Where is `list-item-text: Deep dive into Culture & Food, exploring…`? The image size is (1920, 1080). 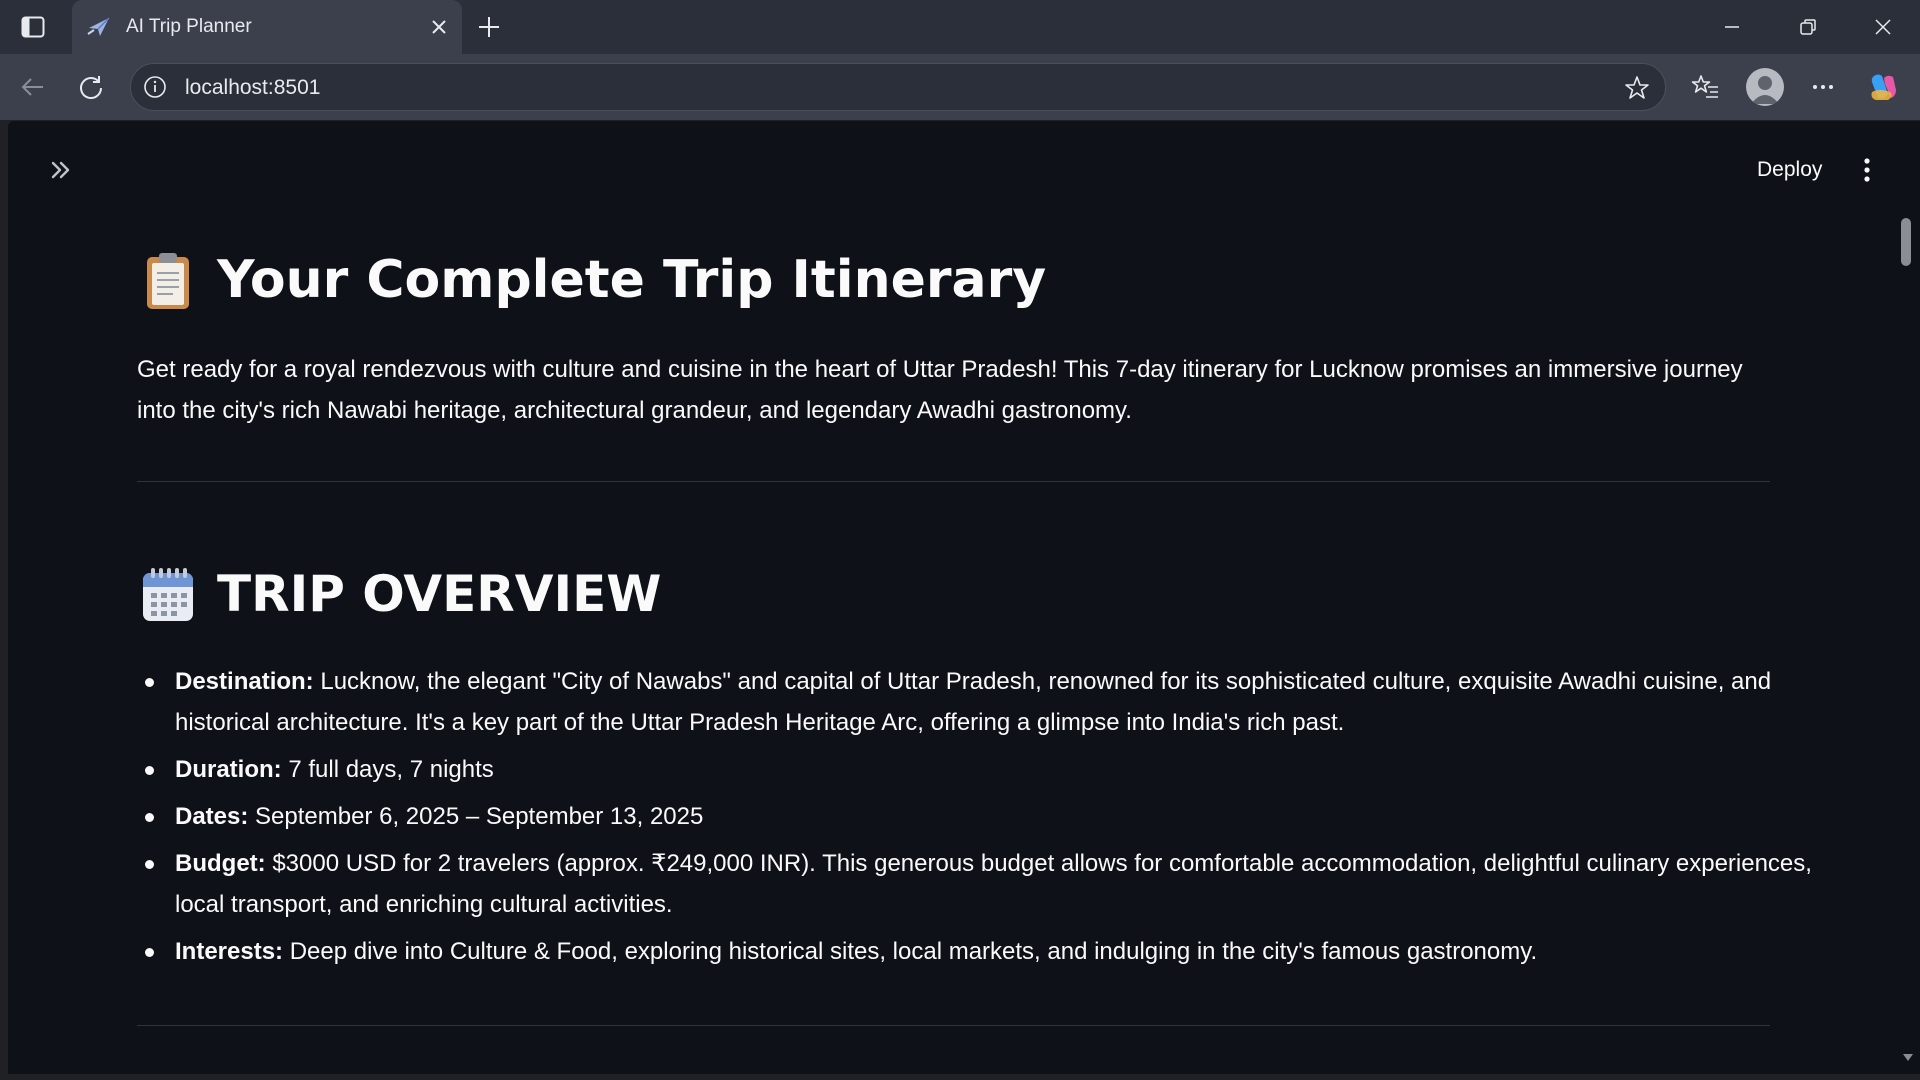
list-item-text: Deep dive into Culture & Food, exploring… is located at coordinates (910, 951).